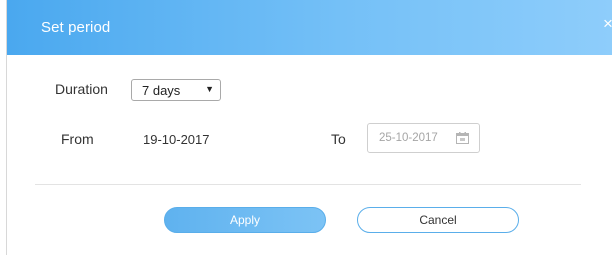 This screenshot has height=255, width=612. Describe the element at coordinates (338, 139) in the screenshot. I see `to-label: To` at that location.